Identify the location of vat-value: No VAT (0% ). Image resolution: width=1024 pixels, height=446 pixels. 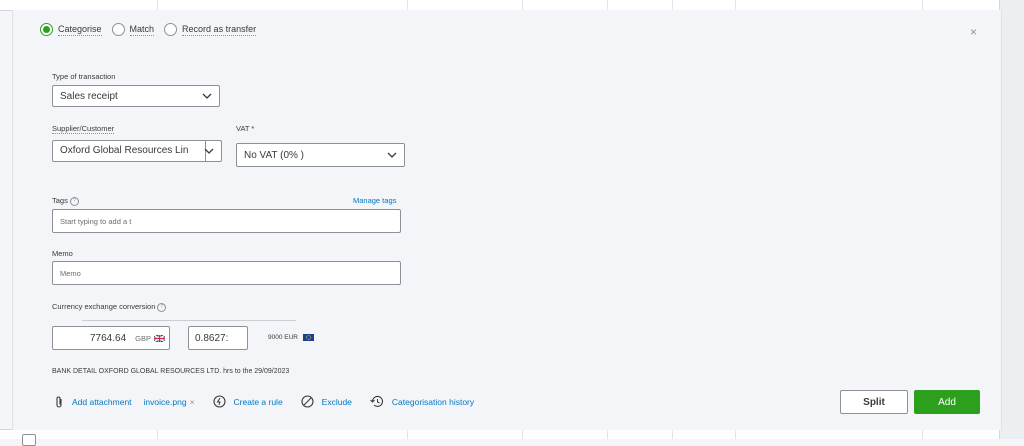
(274, 155).